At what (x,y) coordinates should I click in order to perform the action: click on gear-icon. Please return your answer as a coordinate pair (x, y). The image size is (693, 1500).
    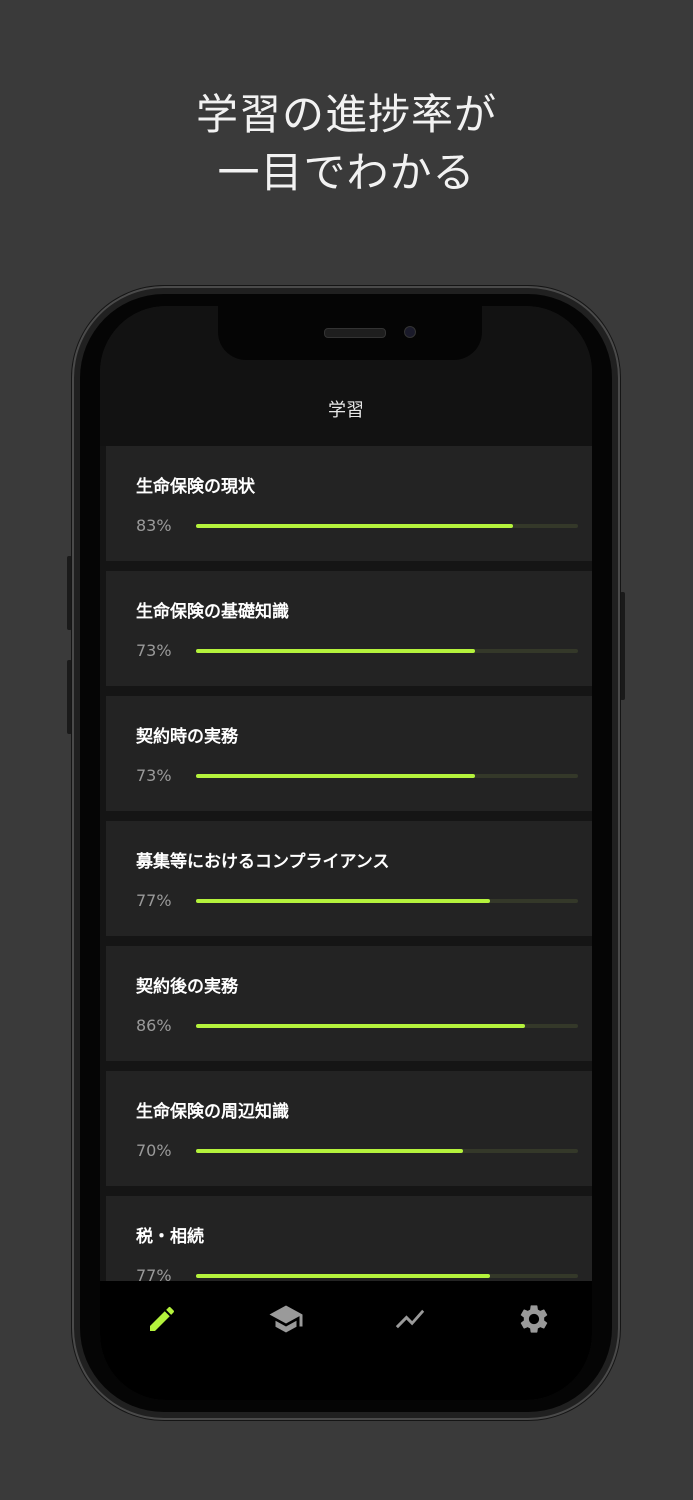
    Looking at the image, I should click on (534, 1319).